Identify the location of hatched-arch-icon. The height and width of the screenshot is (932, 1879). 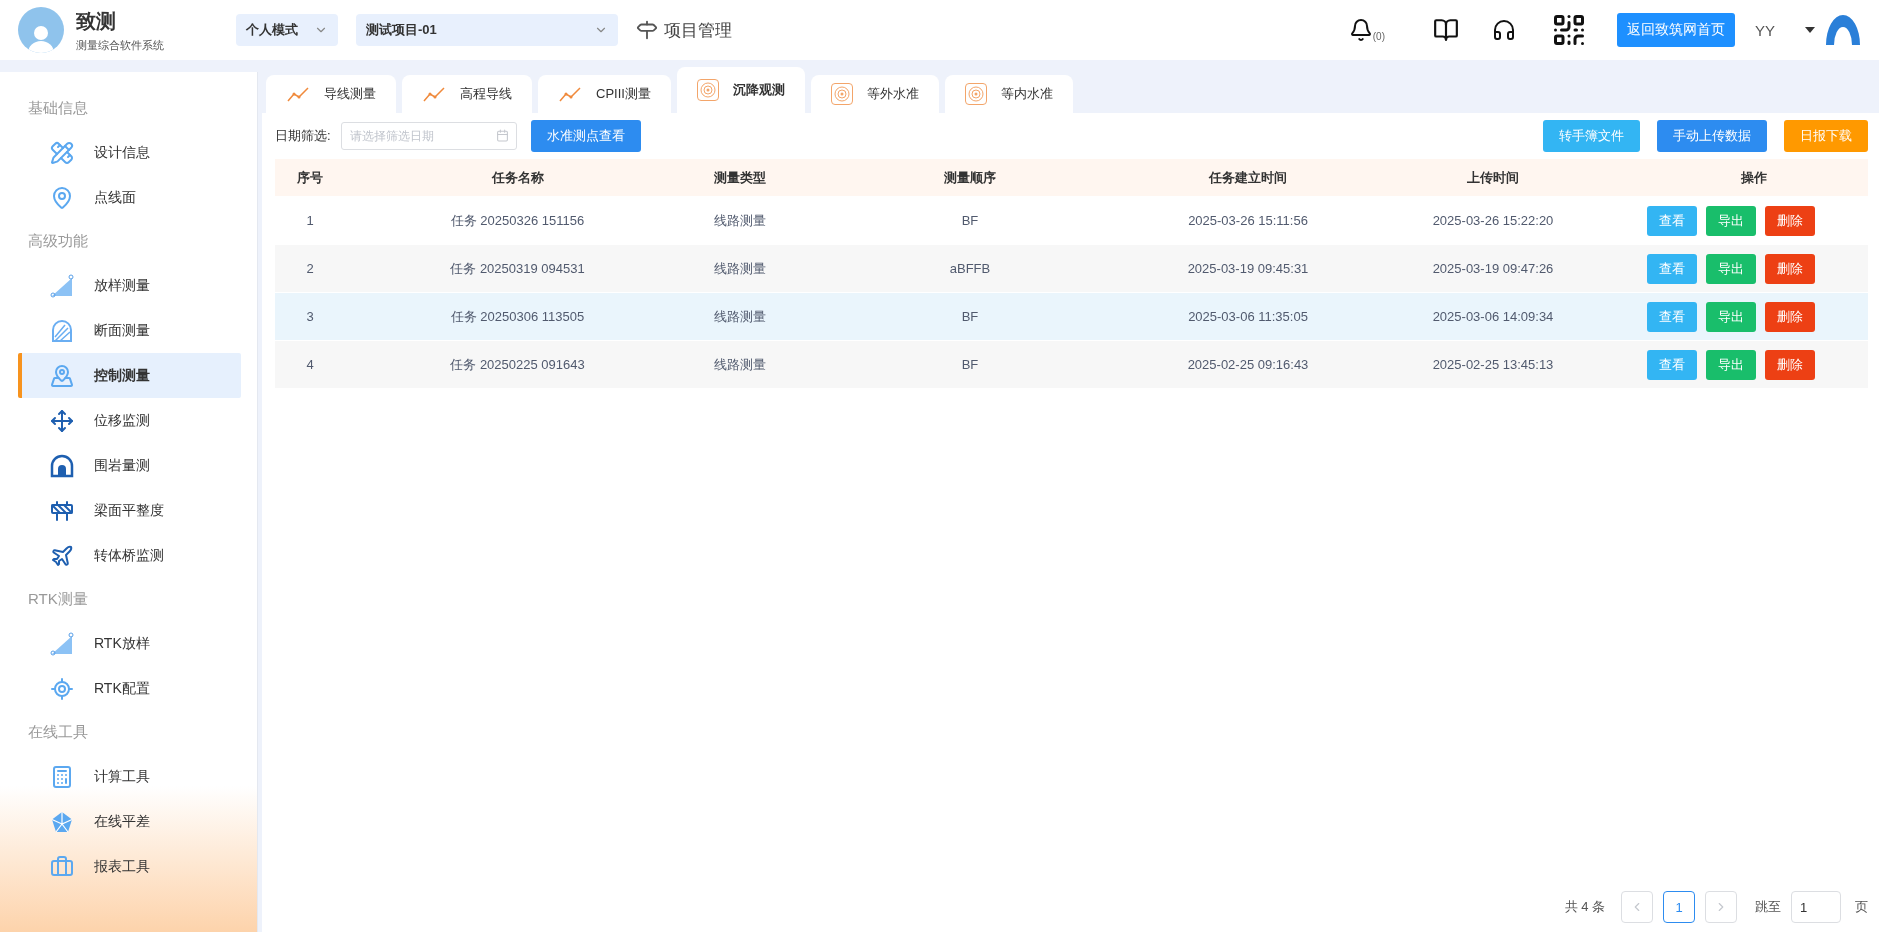
(62, 330).